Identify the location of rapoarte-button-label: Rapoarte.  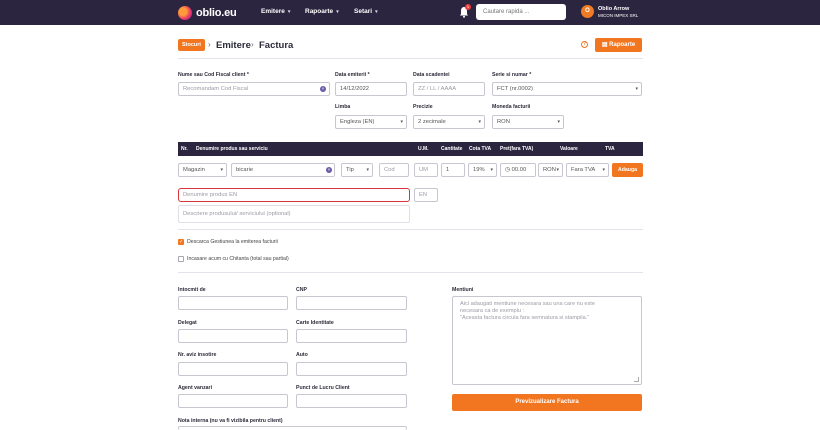
(622, 45).